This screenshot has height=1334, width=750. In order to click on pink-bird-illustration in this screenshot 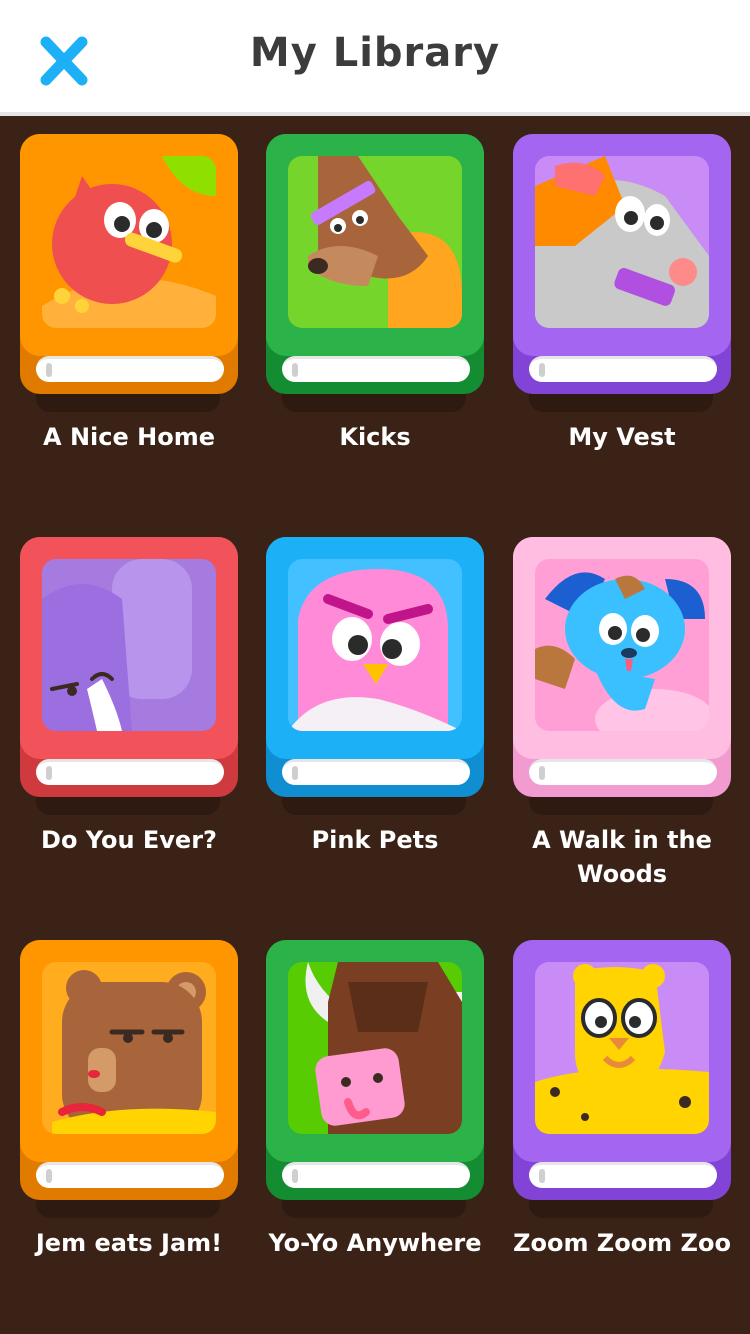, I will do `click(375, 645)`.